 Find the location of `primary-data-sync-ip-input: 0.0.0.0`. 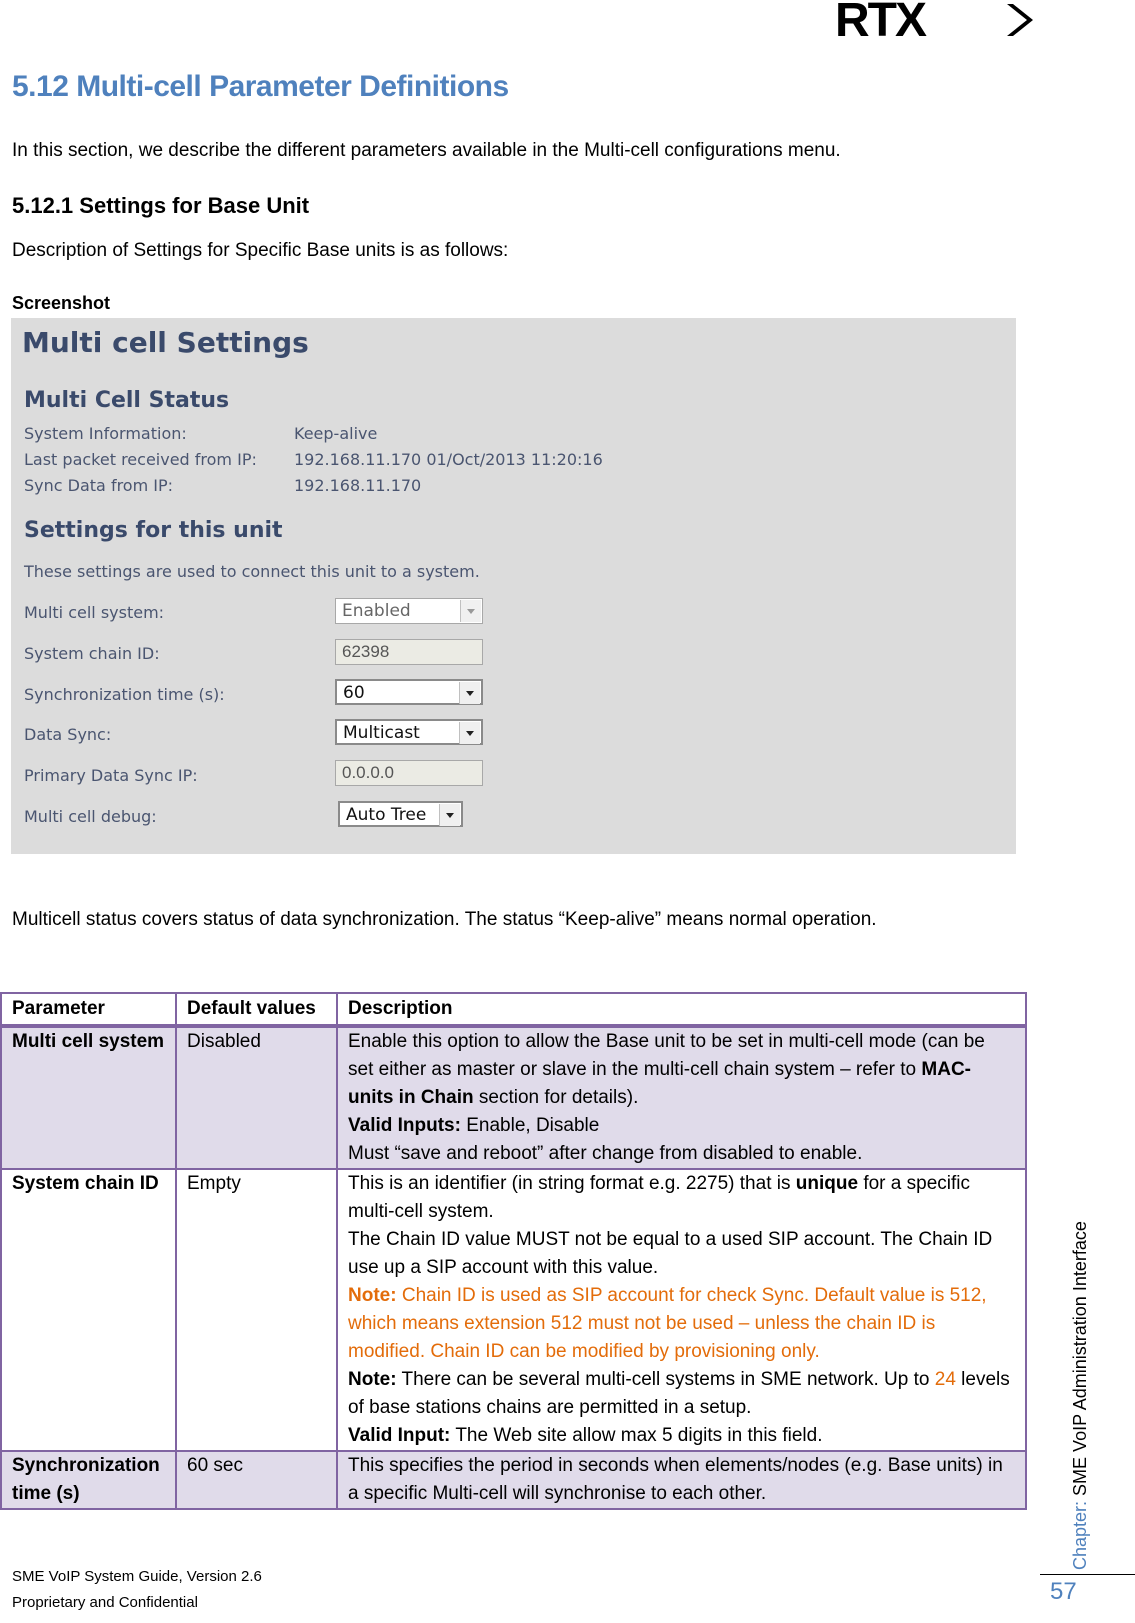

primary-data-sync-ip-input: 0.0.0.0 is located at coordinates (409, 773).